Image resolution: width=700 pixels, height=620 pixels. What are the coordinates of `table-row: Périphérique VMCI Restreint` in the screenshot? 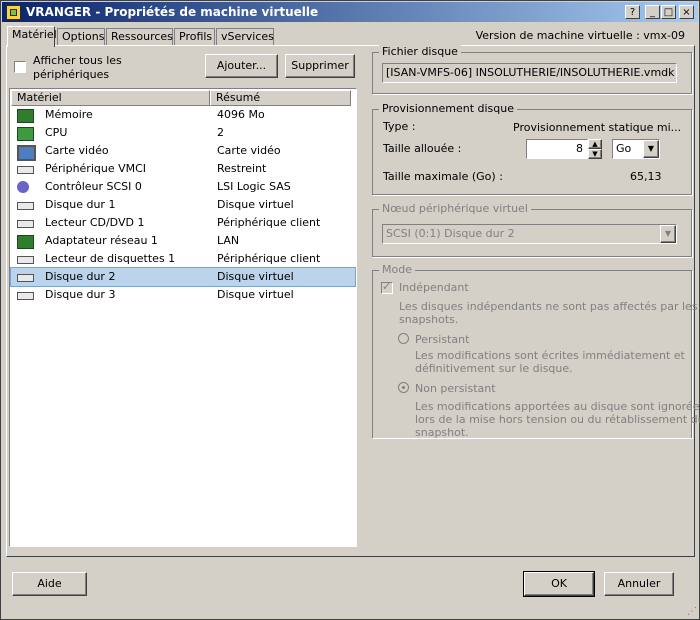 It's located at (183, 169).